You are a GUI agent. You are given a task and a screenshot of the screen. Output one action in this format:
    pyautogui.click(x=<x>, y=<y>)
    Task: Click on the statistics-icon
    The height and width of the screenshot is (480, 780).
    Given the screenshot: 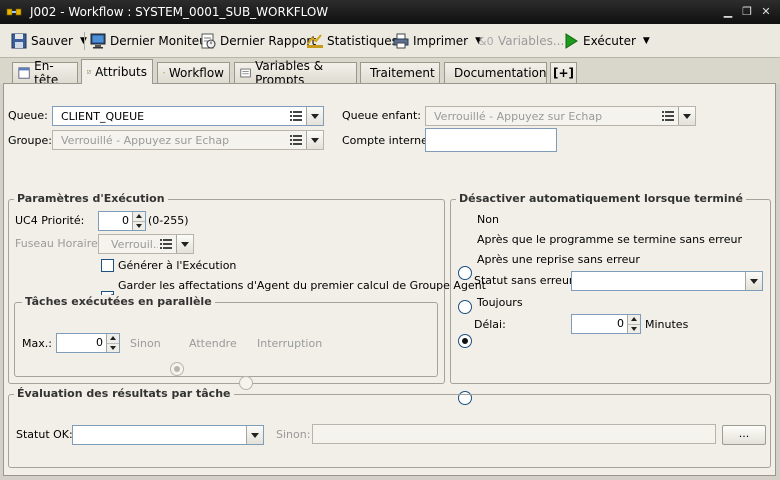 What is the action you would take?
    pyautogui.click(x=315, y=41)
    